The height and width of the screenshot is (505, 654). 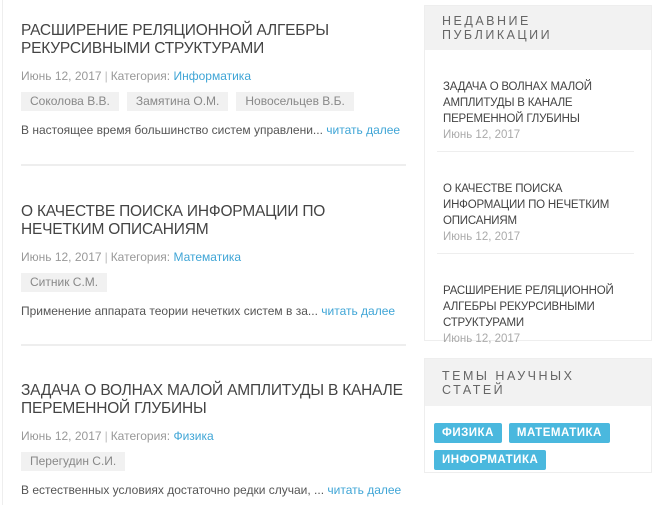 I want to click on topic-tag: ИНФОРМАТИКА, so click(x=490, y=460).